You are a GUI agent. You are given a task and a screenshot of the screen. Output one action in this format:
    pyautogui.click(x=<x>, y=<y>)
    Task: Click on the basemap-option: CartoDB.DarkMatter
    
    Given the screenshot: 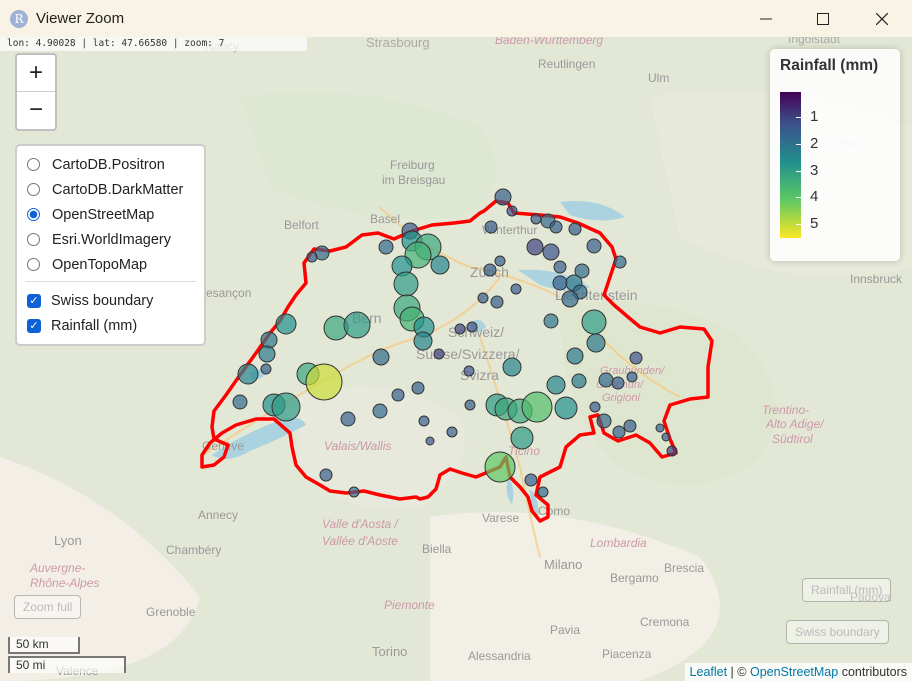 What is the action you would take?
    pyautogui.click(x=110, y=189)
    